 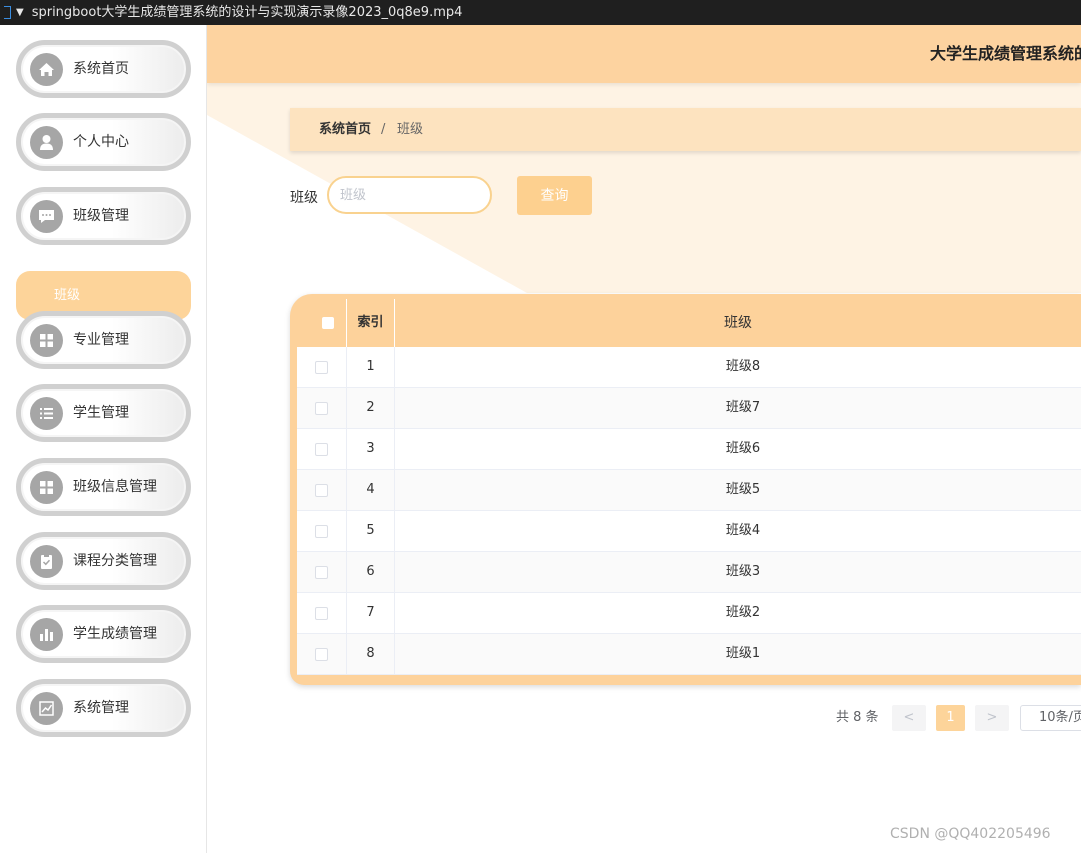 What do you see at coordinates (554, 195) in the screenshot?
I see `query-button: 查询` at bounding box center [554, 195].